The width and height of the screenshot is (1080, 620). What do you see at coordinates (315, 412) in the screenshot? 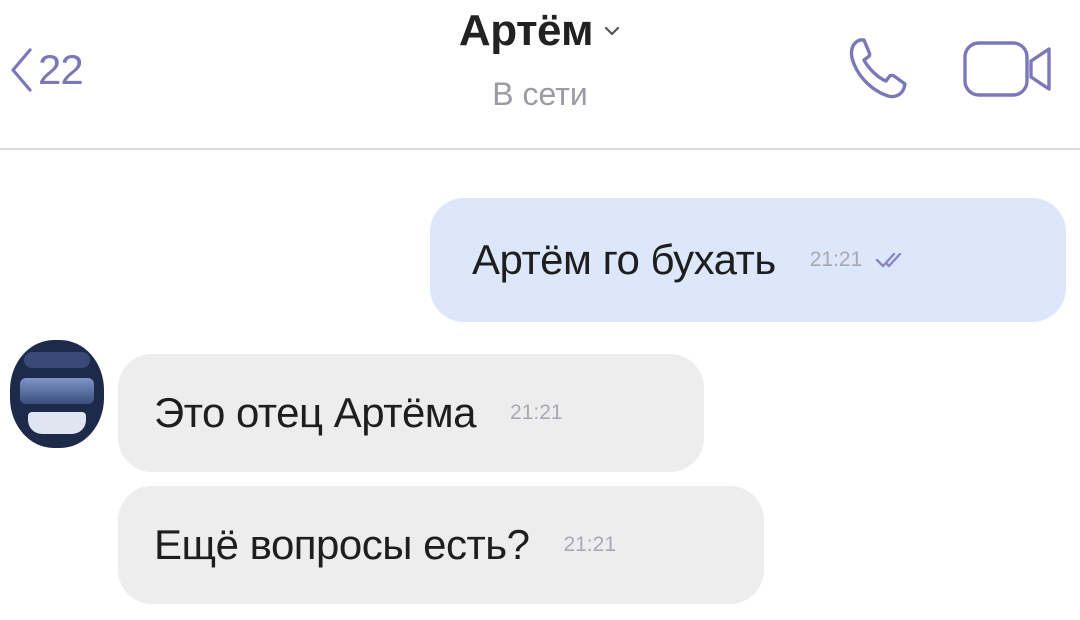
I see `message-text: Это отец Артёма` at bounding box center [315, 412].